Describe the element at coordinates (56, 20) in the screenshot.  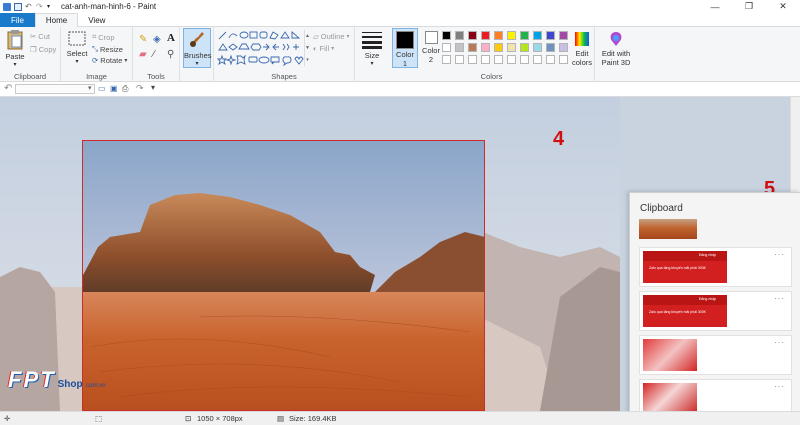
I see `tab-home: Home` at that location.